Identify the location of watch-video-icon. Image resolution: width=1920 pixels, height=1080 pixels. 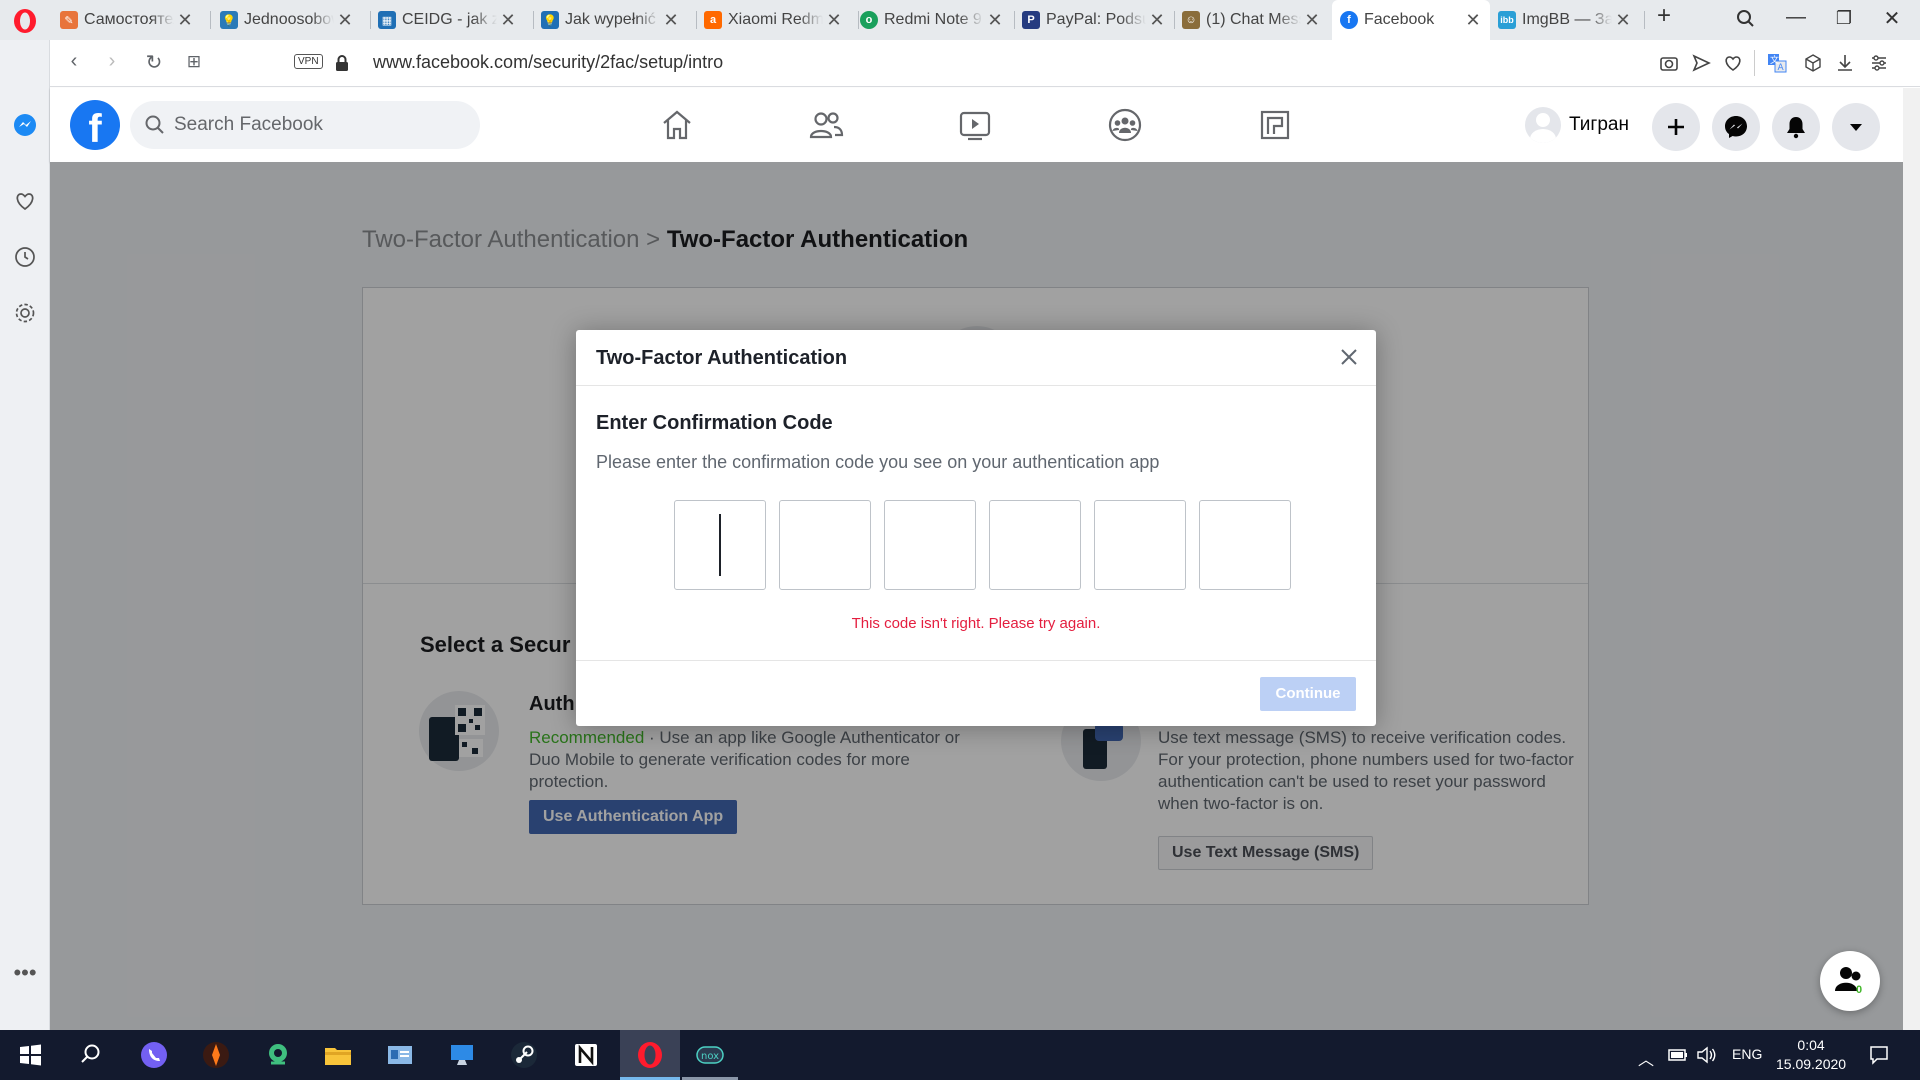
(975, 126).